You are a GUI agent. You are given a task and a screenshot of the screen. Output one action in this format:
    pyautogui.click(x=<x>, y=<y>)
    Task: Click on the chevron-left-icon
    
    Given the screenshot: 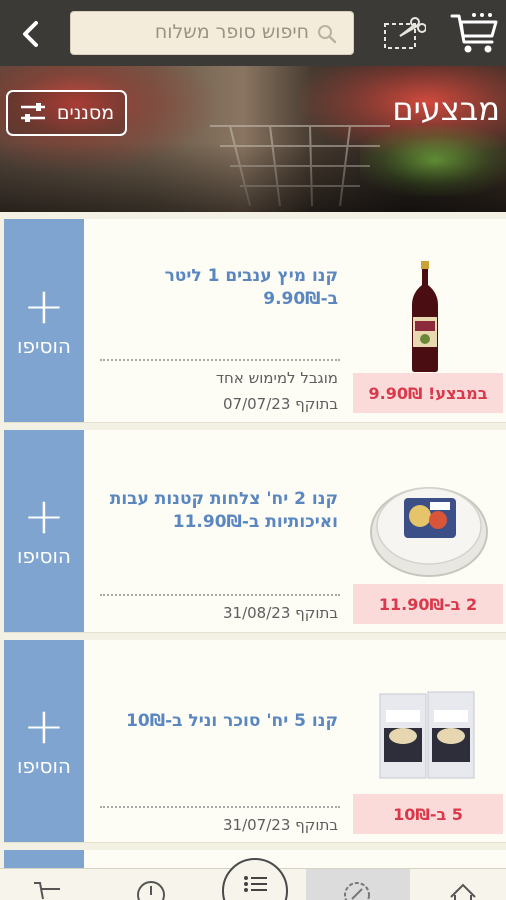 What is the action you would take?
    pyautogui.click(x=30, y=34)
    